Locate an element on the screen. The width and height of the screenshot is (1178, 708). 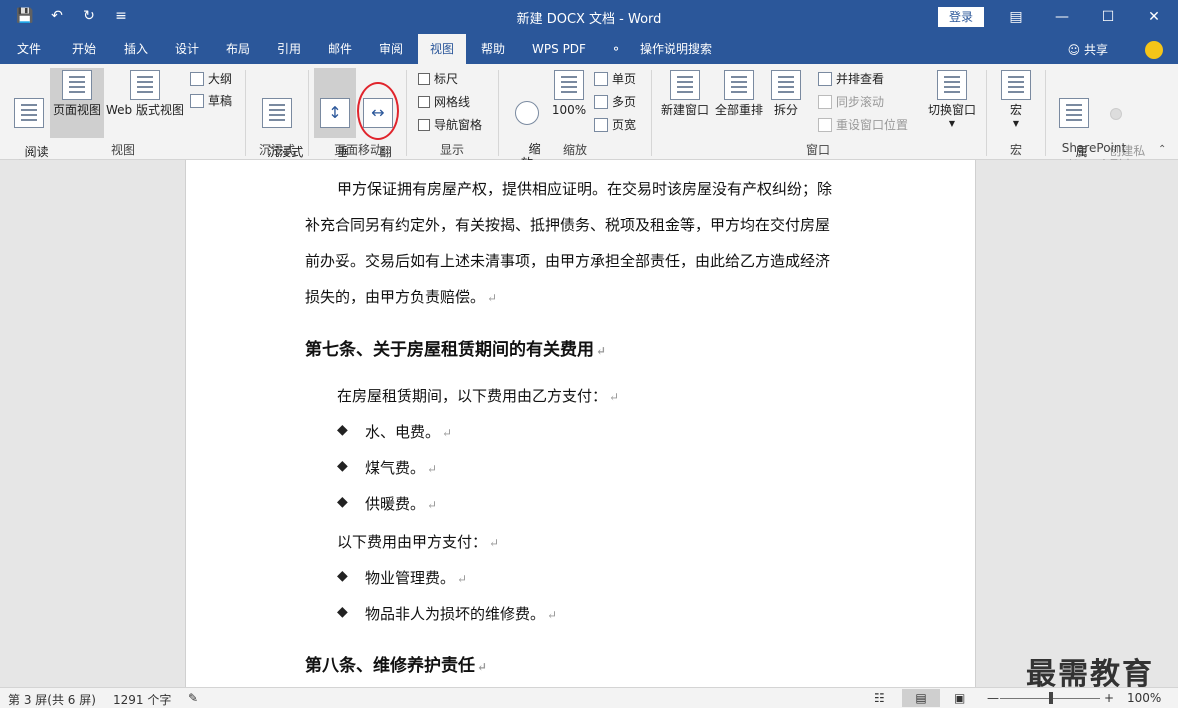
list-item-text: 煤气费。 is located at coordinates (395, 468).